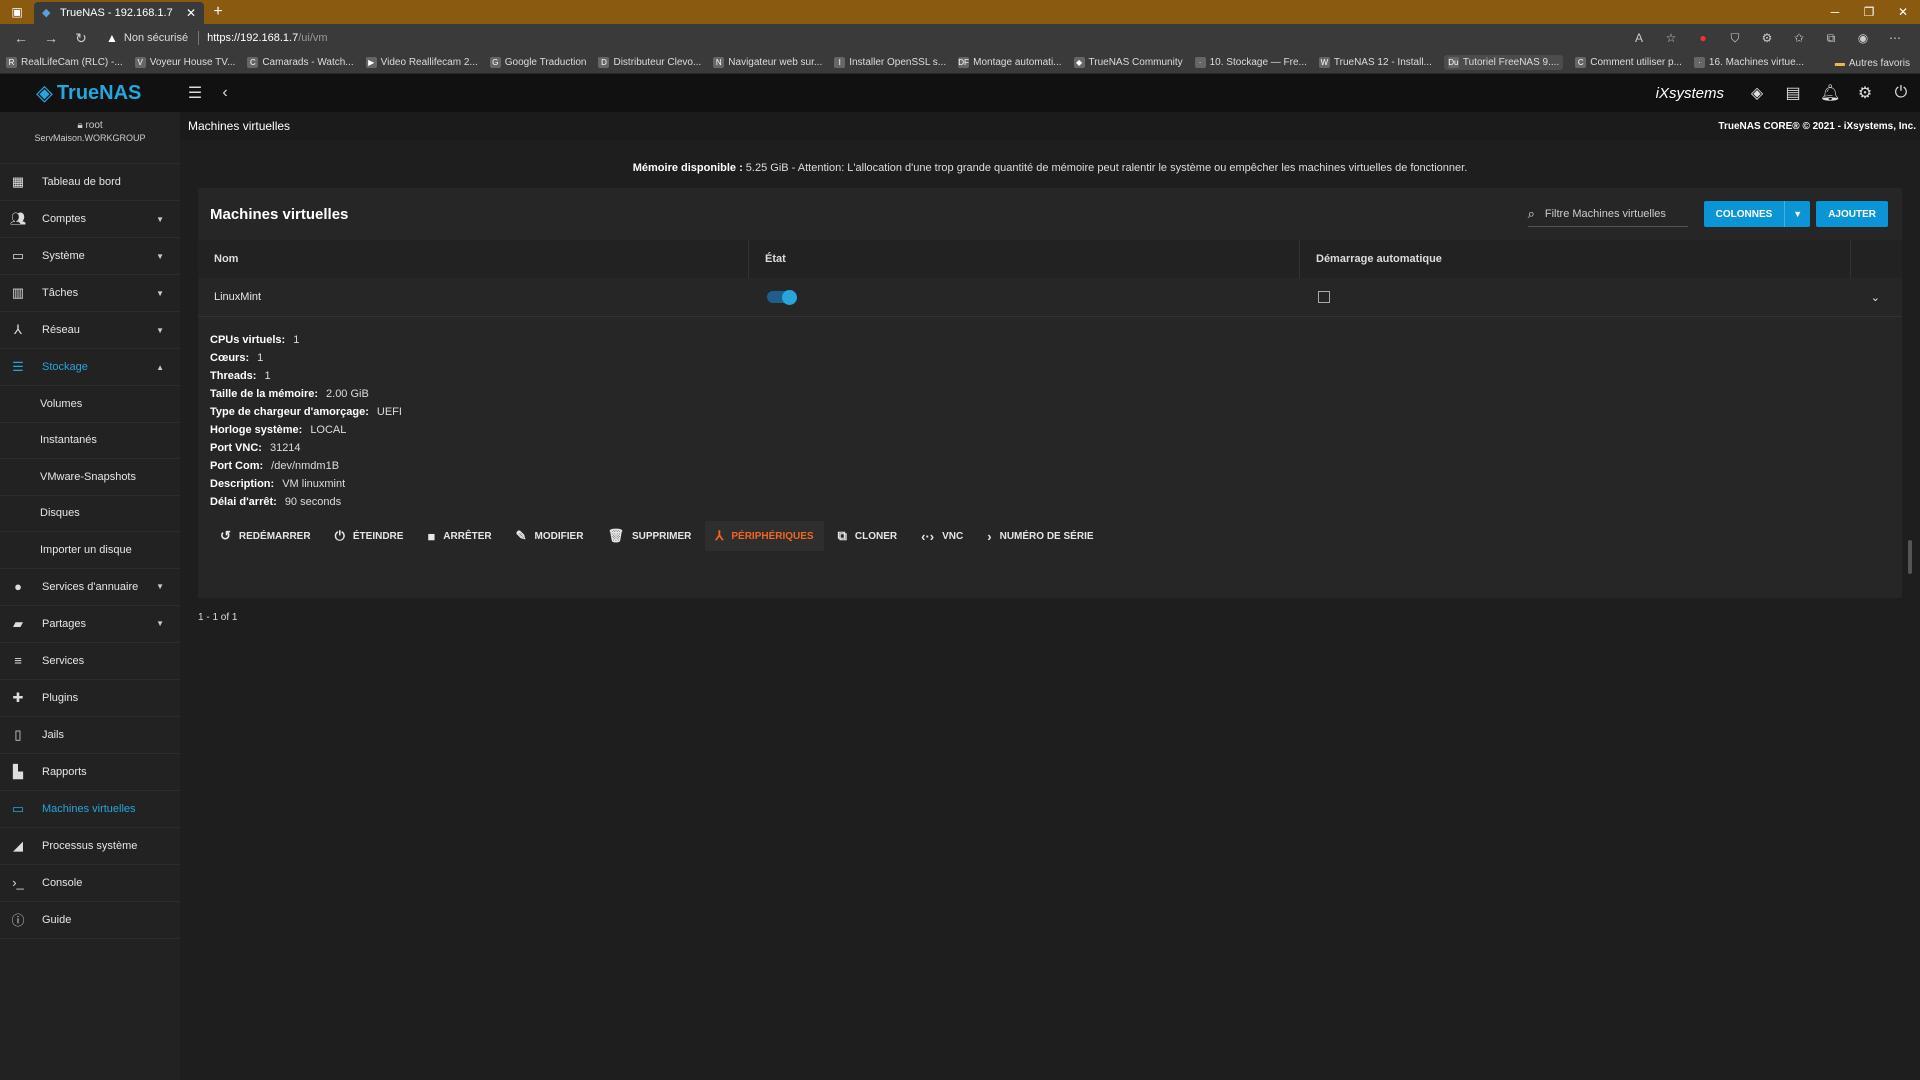  Describe the element at coordinates (649, 536) in the screenshot. I see `delete-button: 🗑︎ SUPPRIMER` at that location.